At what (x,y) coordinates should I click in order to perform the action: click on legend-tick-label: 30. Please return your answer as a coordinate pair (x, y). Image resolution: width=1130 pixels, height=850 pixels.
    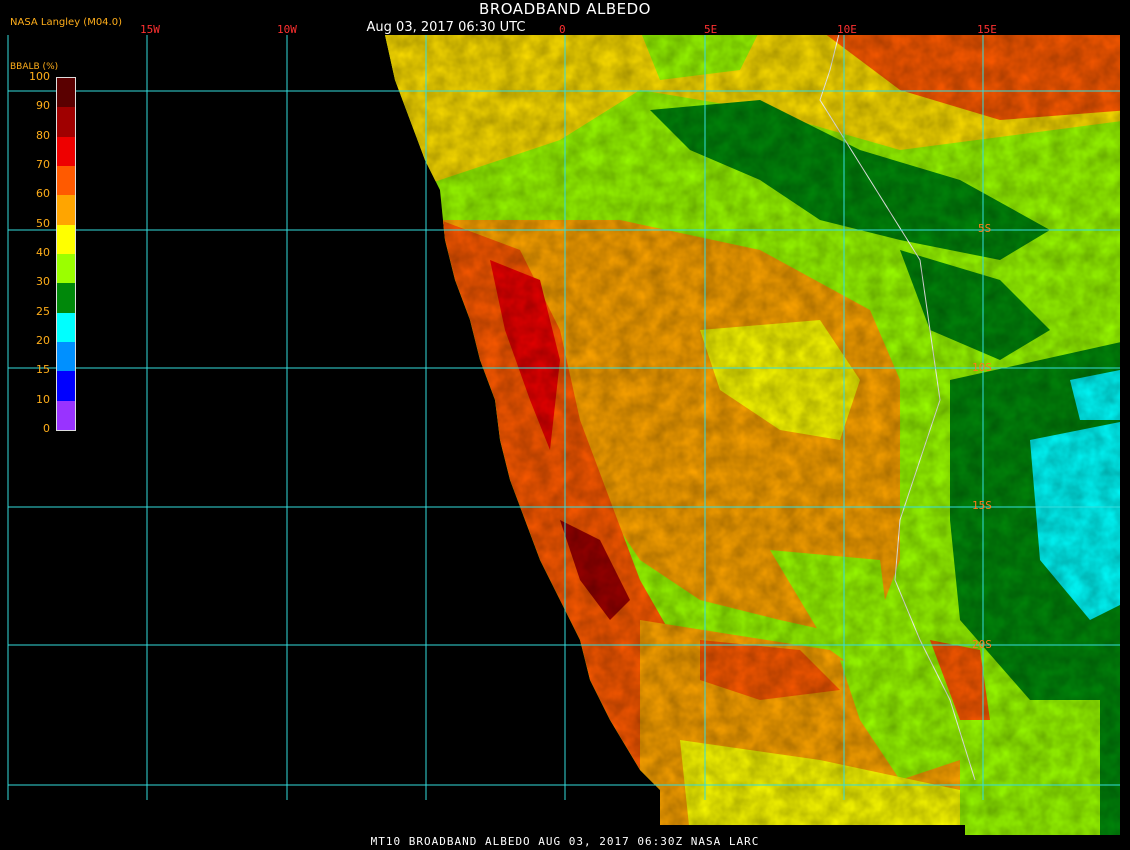
    Looking at the image, I should click on (43, 282).